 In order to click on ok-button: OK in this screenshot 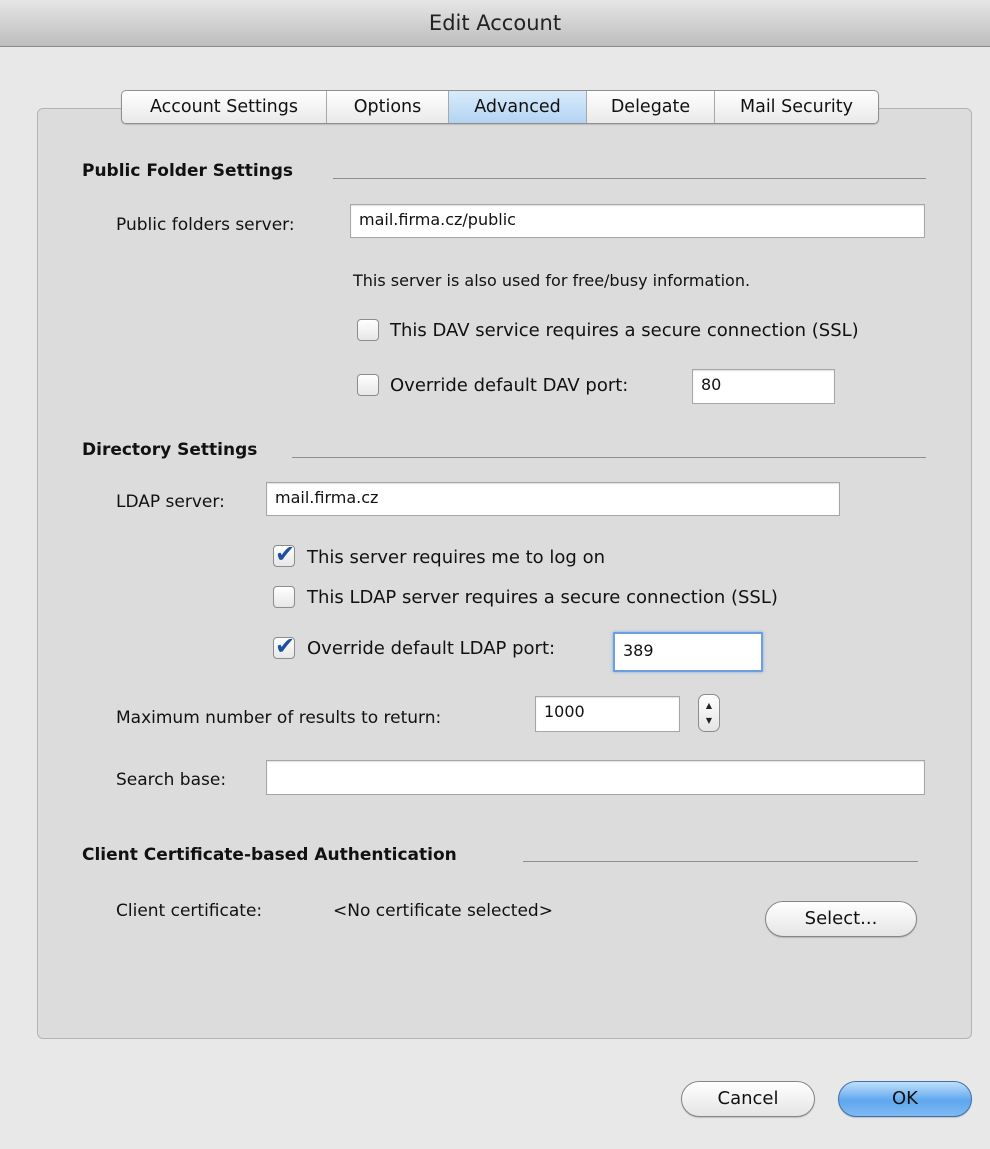, I will do `click(905, 1099)`.